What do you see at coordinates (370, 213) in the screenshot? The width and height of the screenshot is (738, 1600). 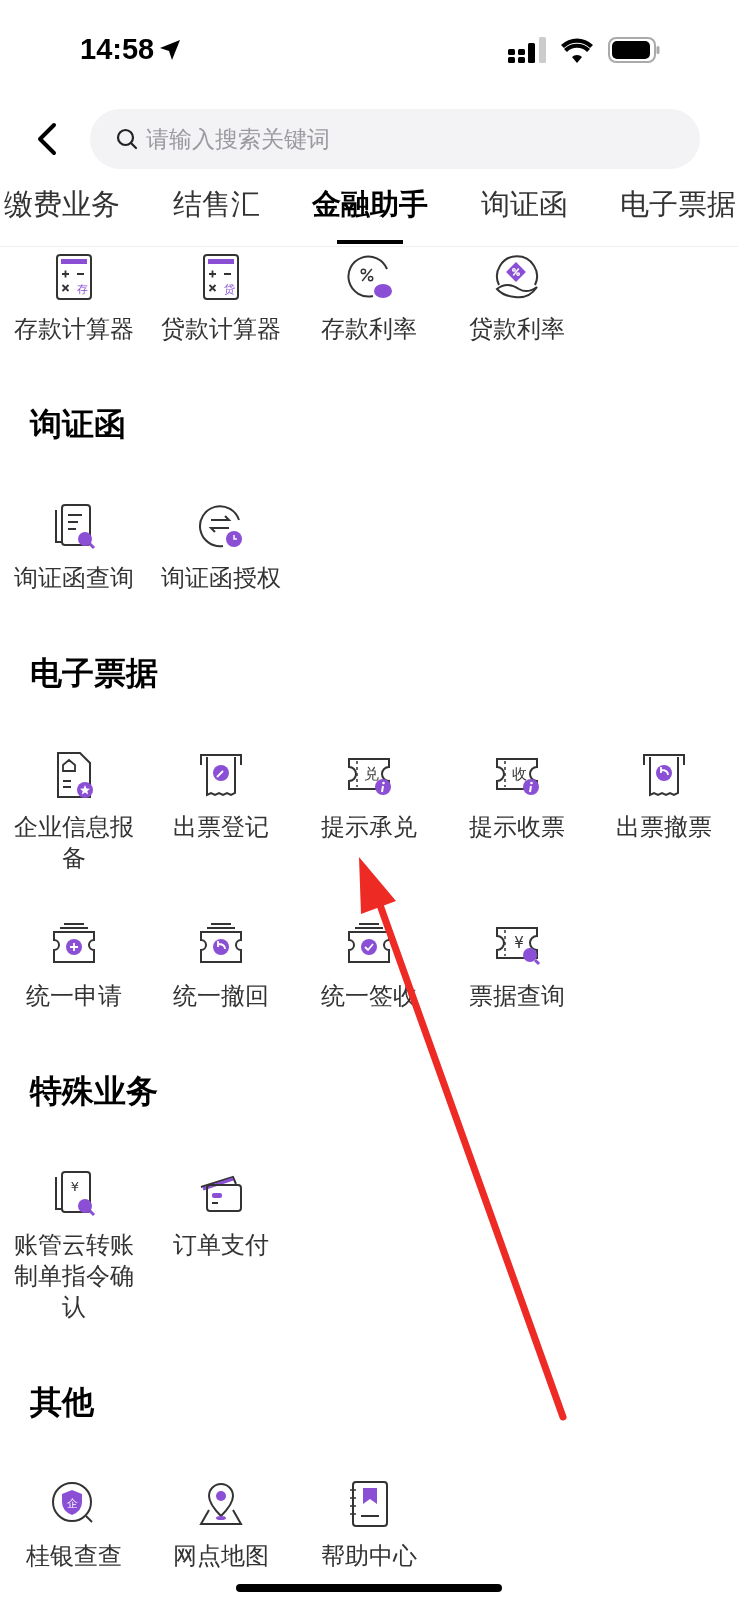 I see `category-tab: 金融助手` at bounding box center [370, 213].